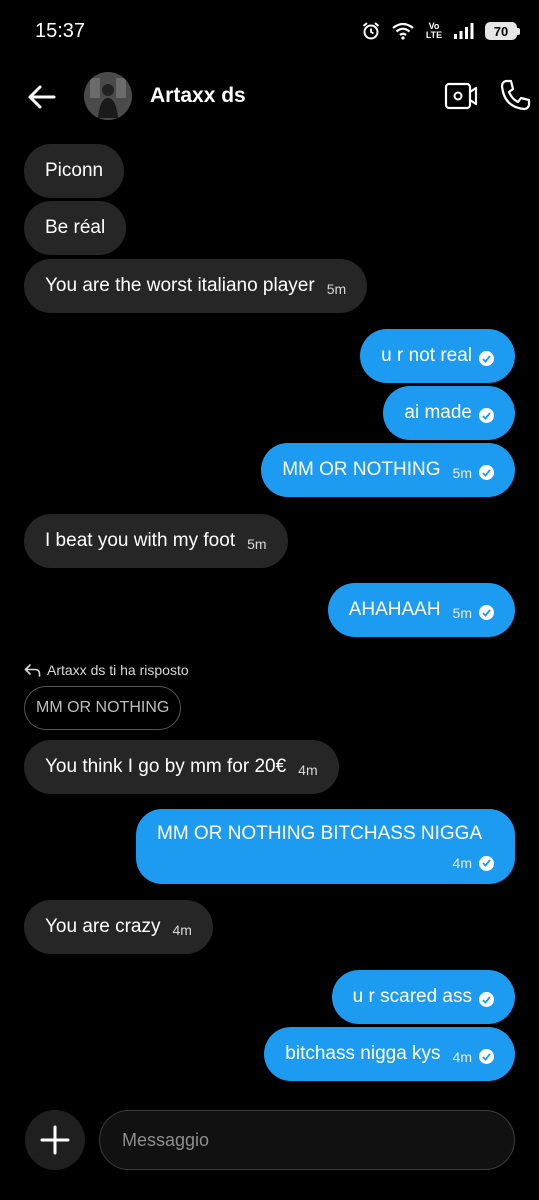 This screenshot has width=539, height=1200. I want to click on avatar-photo, so click(108, 96).